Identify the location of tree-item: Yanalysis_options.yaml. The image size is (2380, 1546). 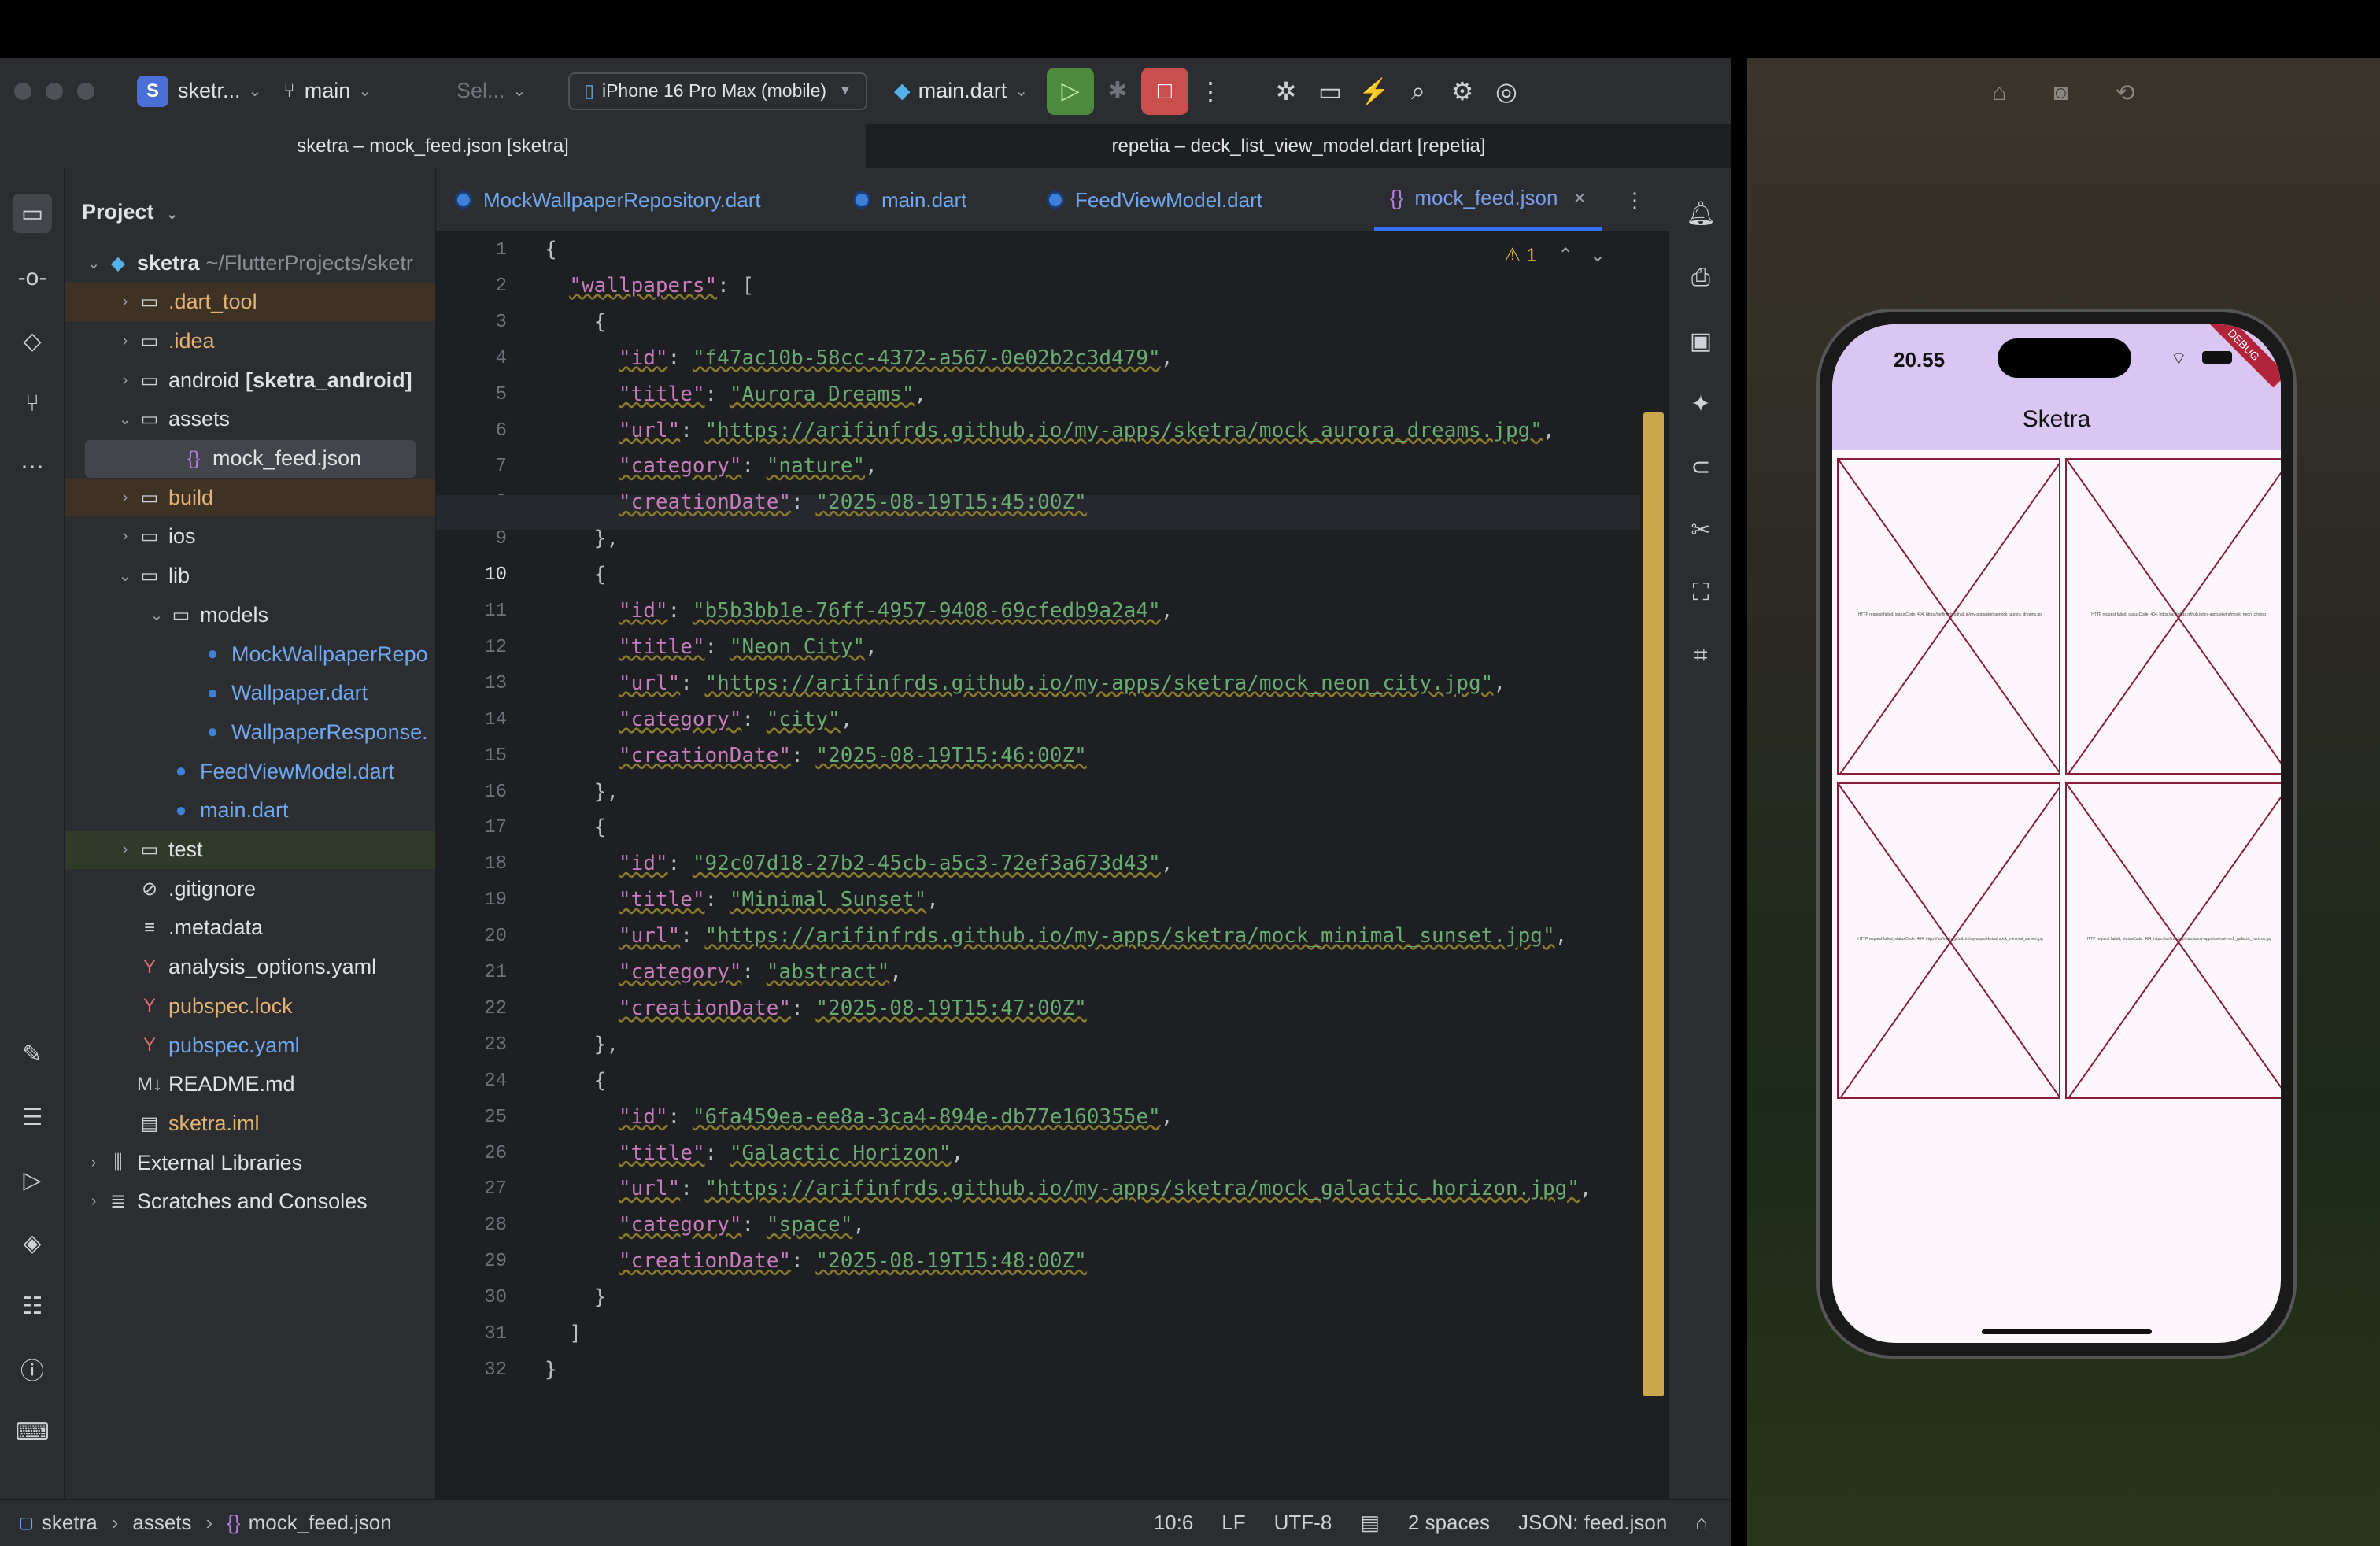
(250, 967).